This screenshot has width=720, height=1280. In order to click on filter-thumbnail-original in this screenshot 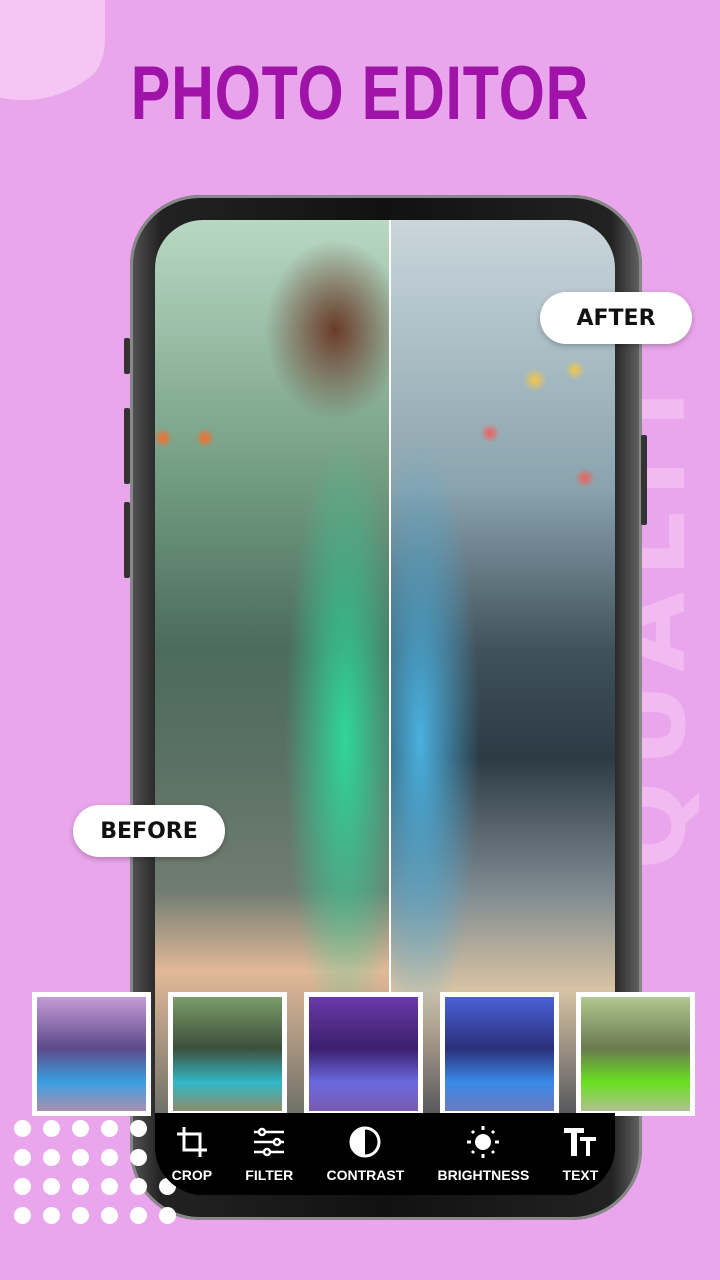, I will do `click(91, 1054)`.